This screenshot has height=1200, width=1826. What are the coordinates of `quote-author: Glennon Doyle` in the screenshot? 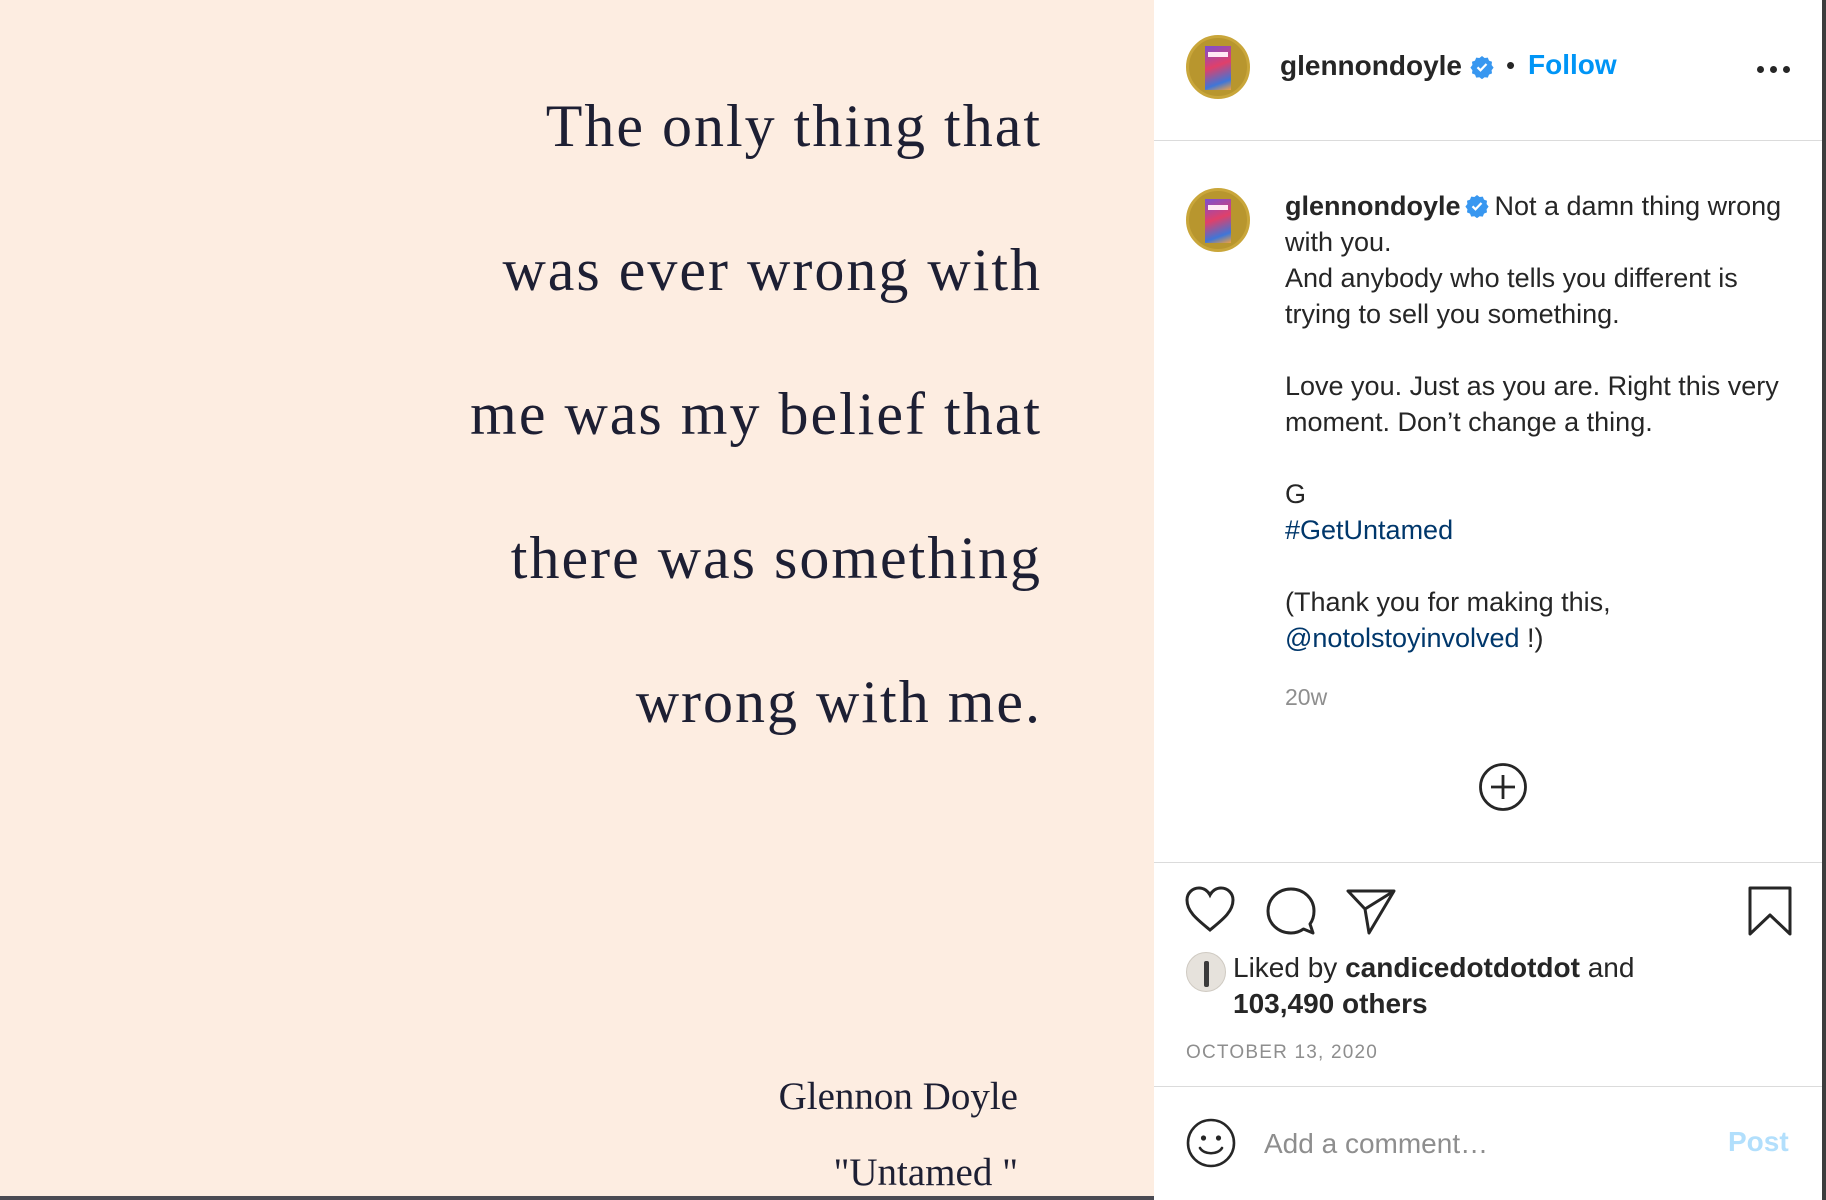 It's located at (898, 1096).